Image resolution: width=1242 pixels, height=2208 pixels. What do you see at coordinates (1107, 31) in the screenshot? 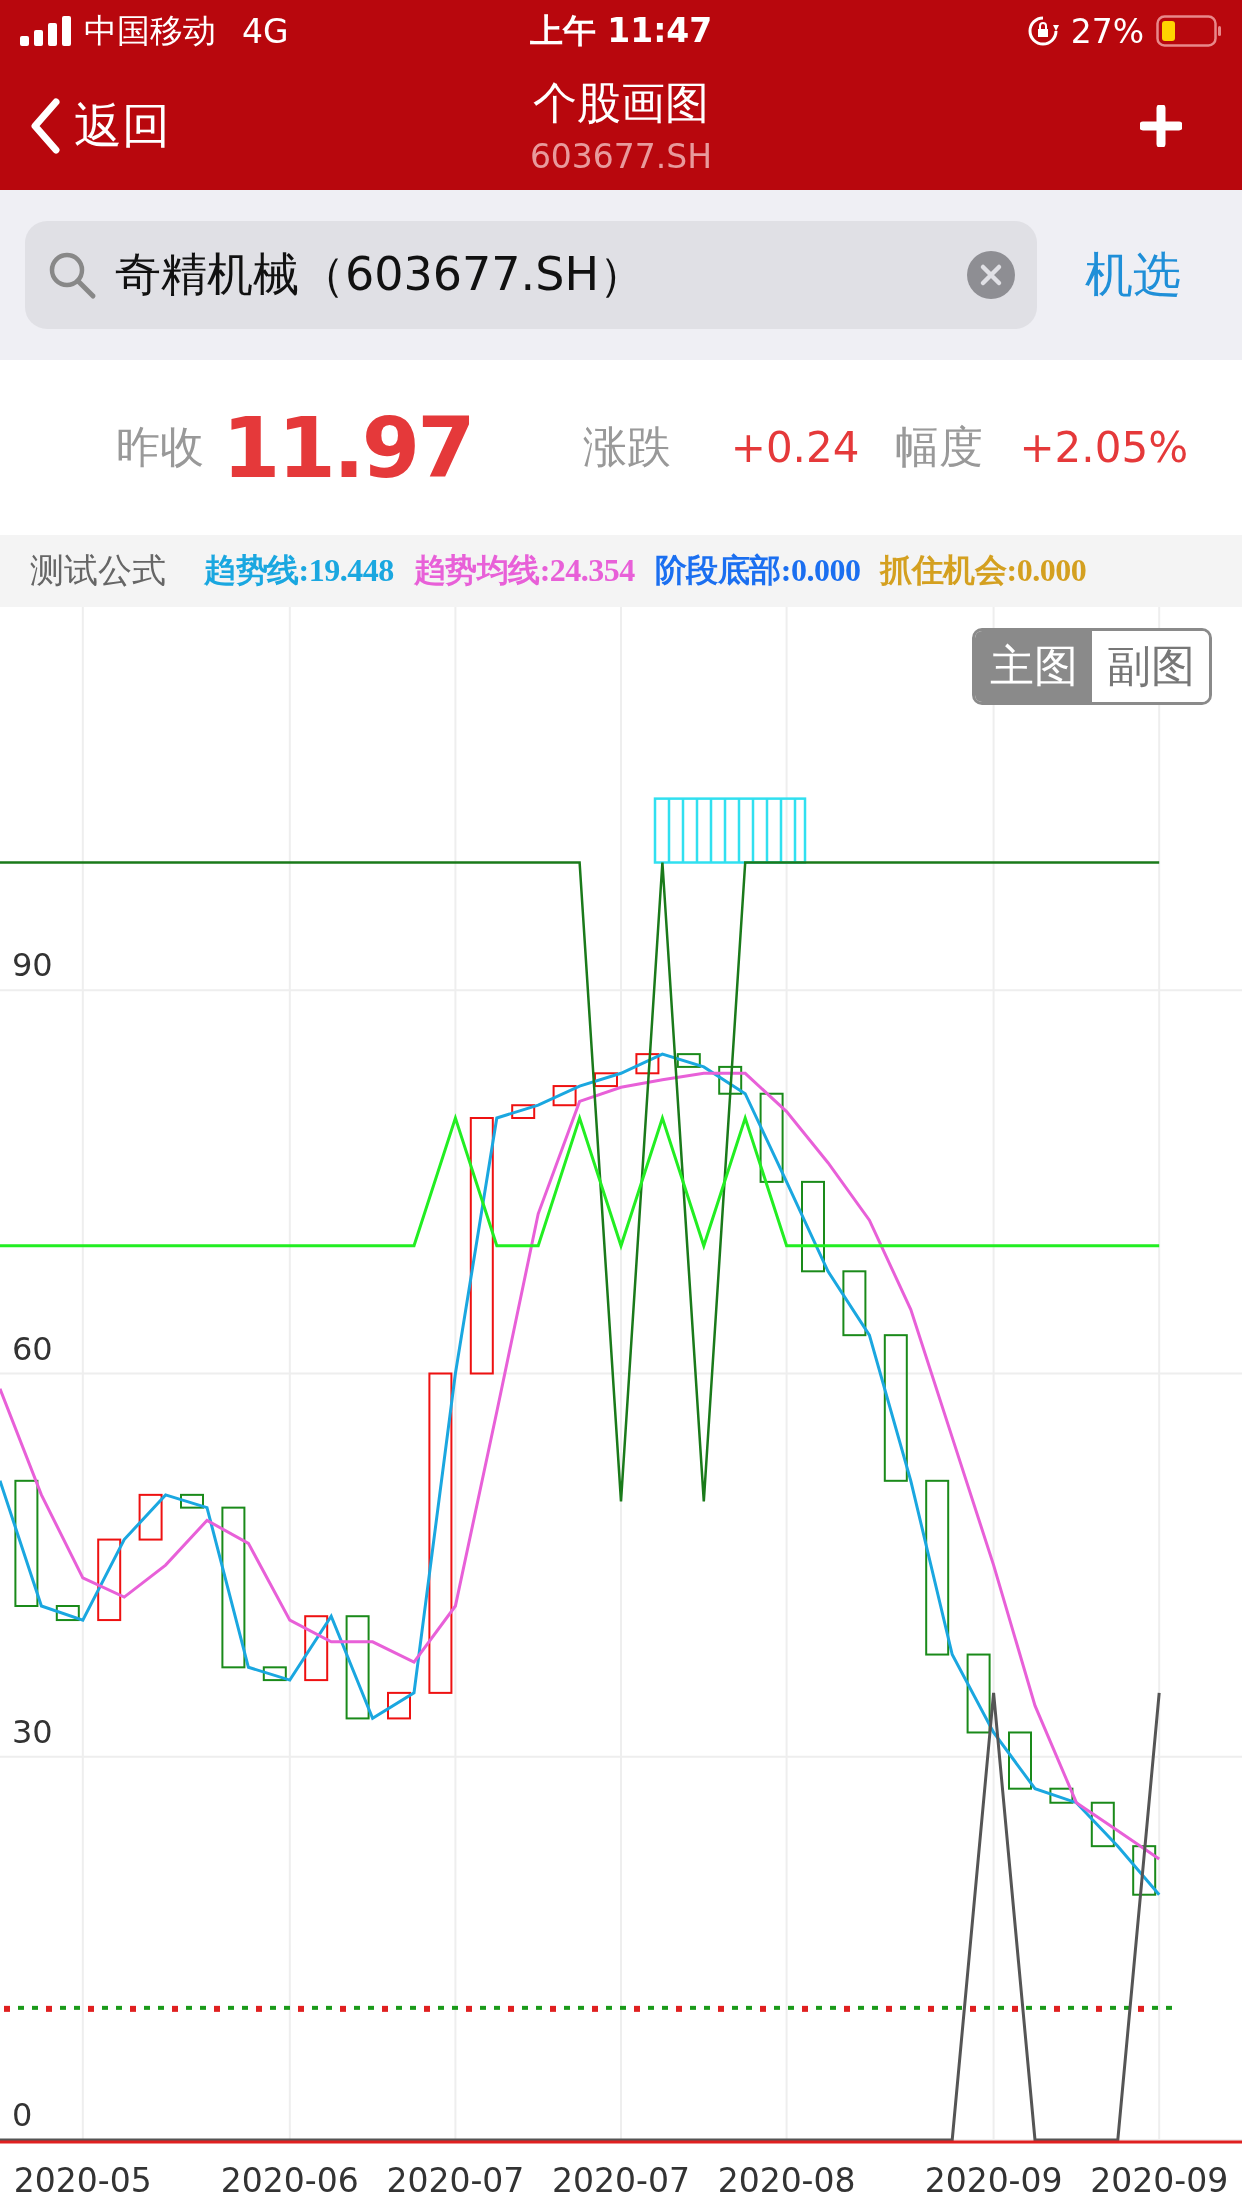
I see `battery-percent: 27%` at bounding box center [1107, 31].